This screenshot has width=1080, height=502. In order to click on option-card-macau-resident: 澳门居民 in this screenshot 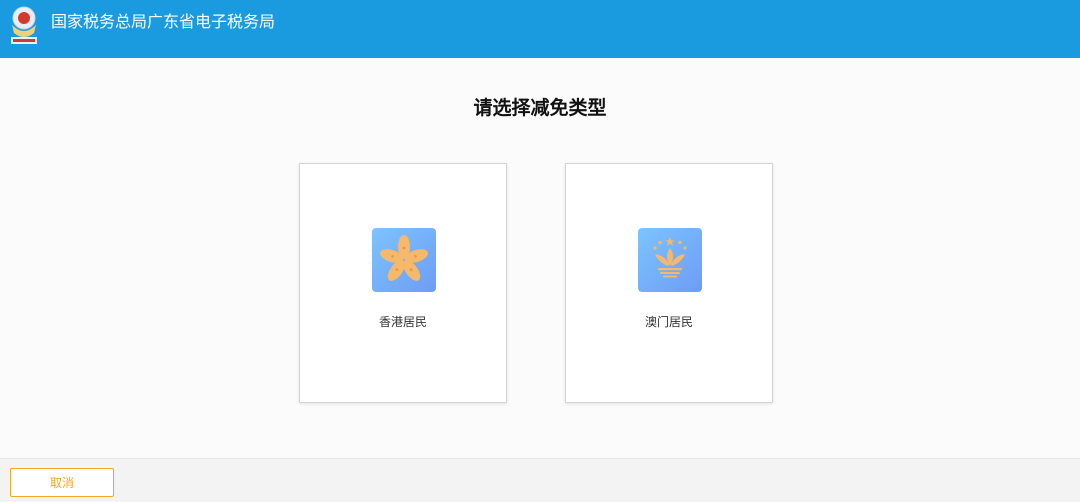, I will do `click(669, 283)`.